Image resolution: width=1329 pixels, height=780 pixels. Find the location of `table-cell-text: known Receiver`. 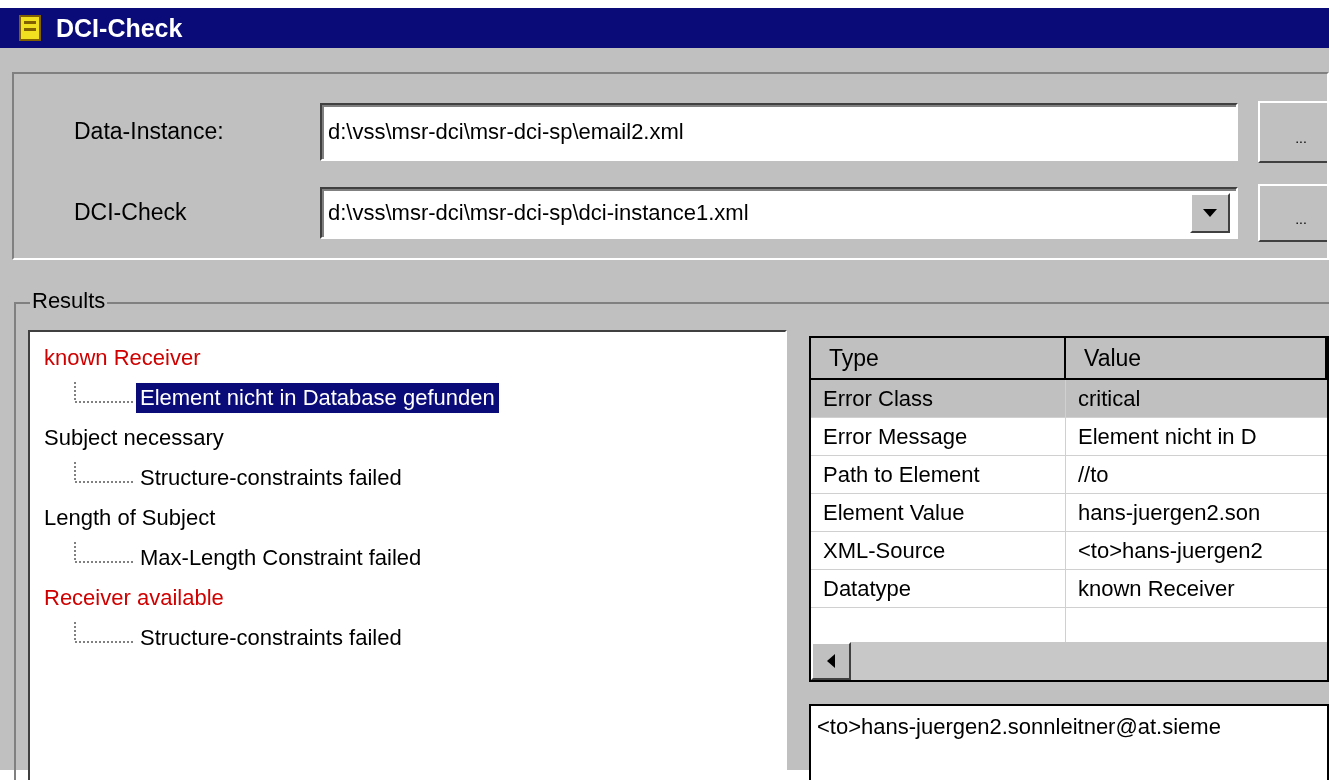

table-cell-text: known Receiver is located at coordinates (1156, 588).